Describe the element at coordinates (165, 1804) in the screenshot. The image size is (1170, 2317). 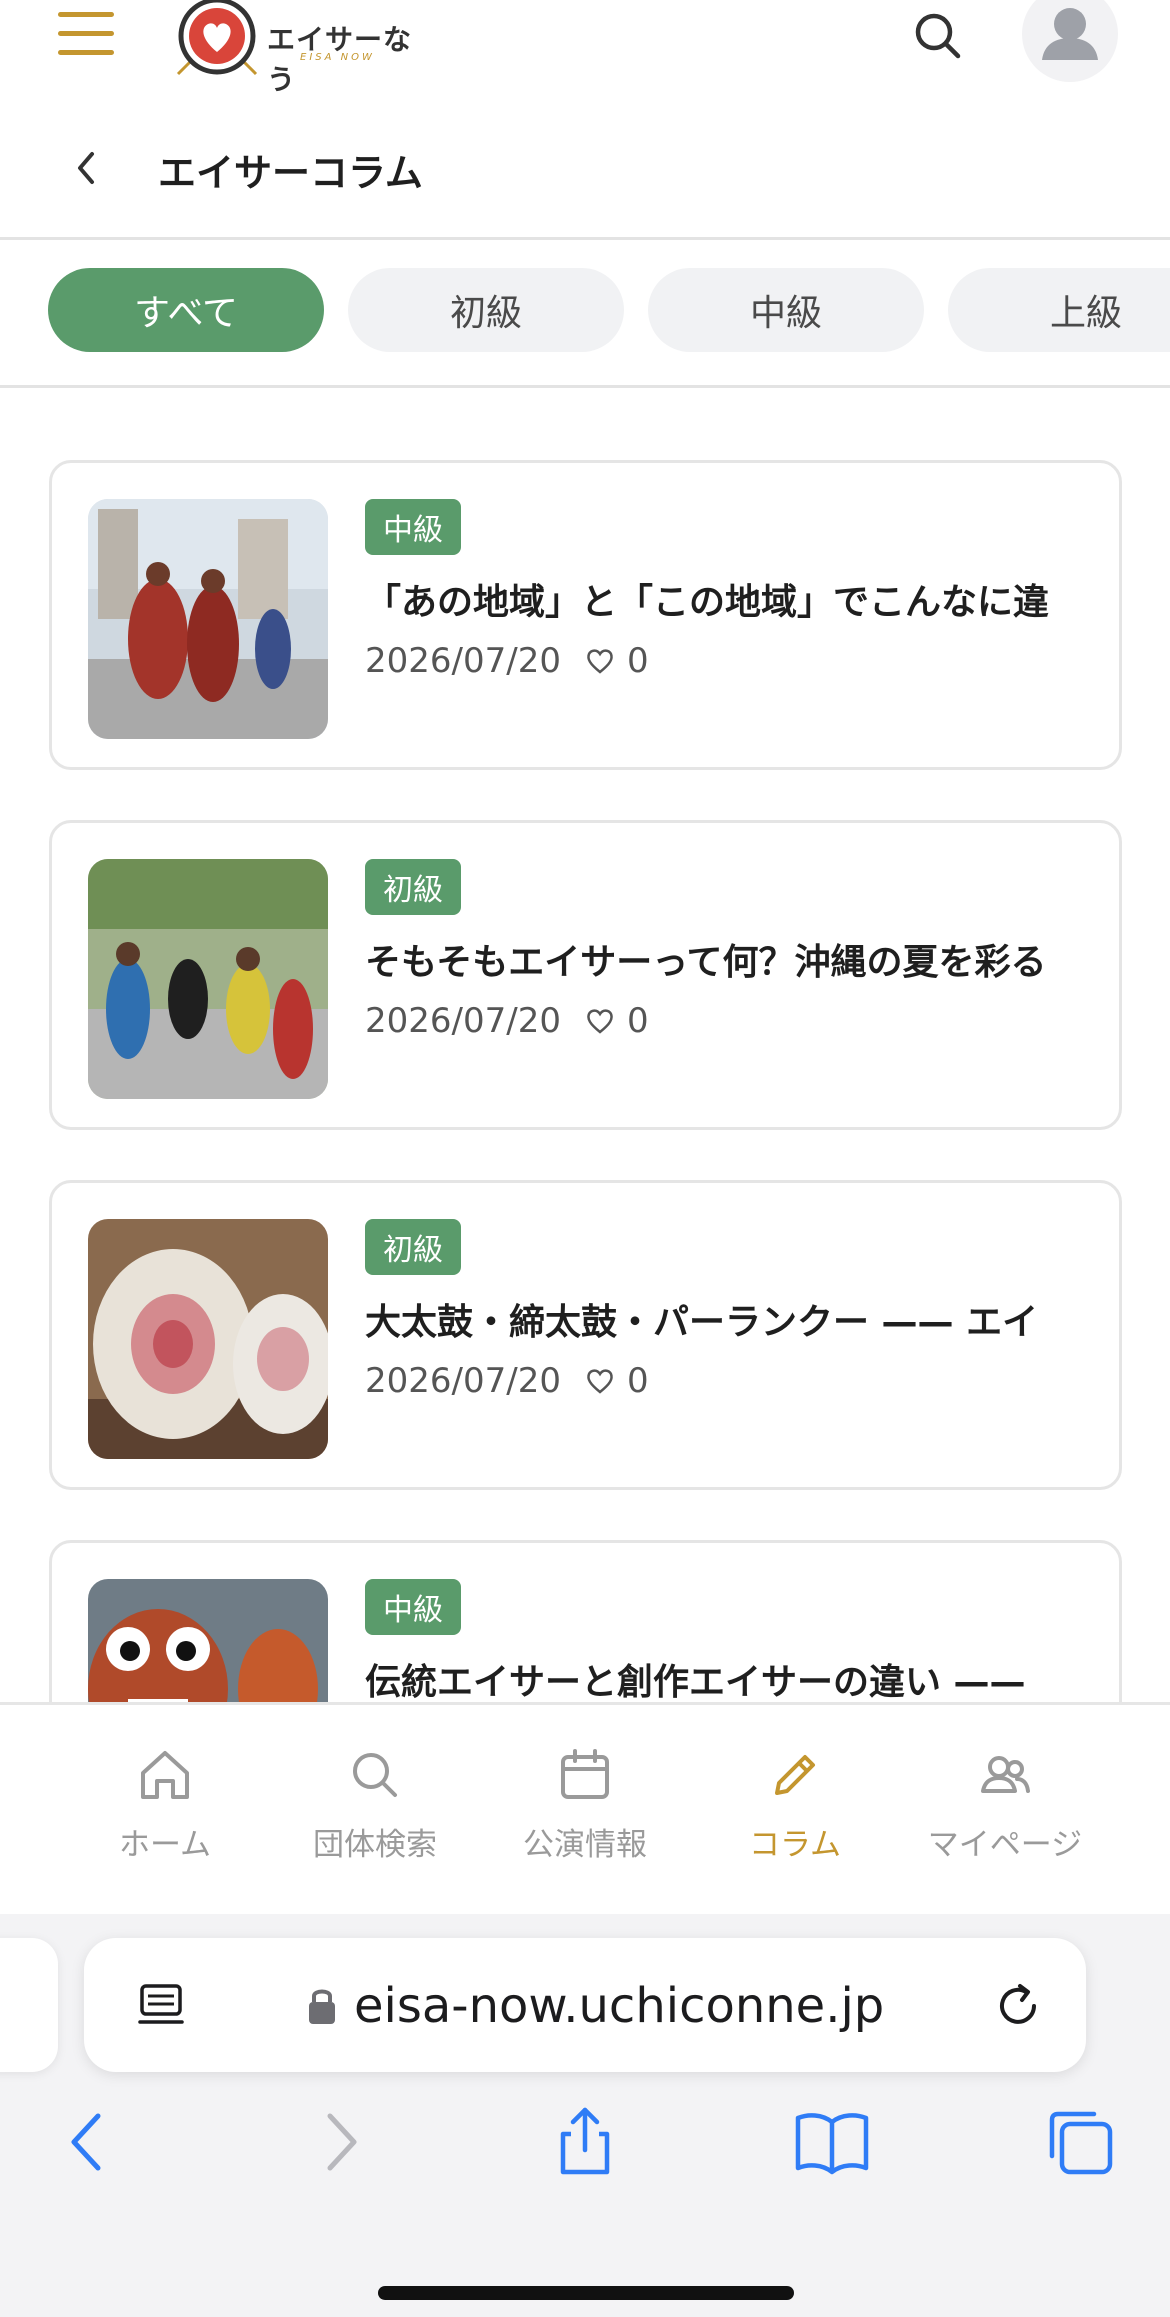
I see `tab-home: ホーム` at that location.